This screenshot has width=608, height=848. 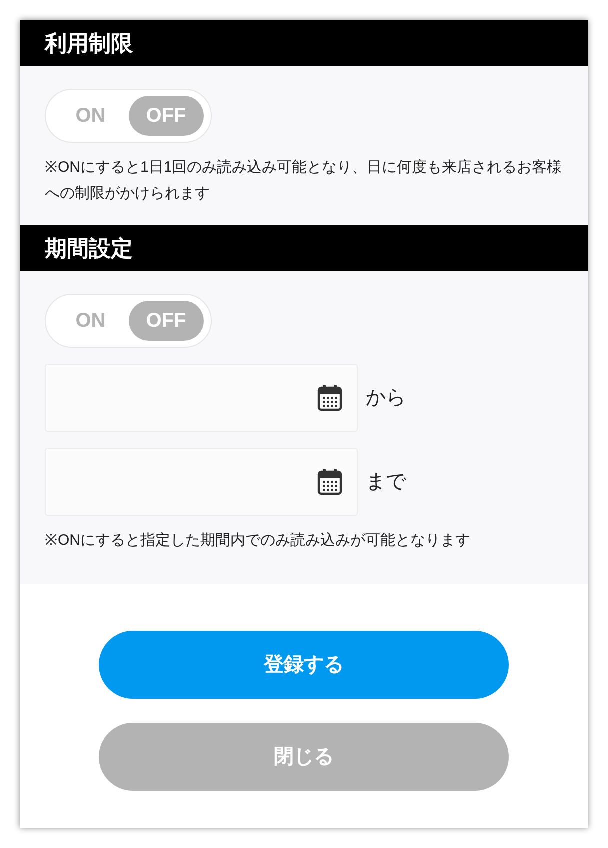 What do you see at coordinates (304, 181) in the screenshot?
I see `note-text: ※ONにすると1日1回のみ読み込み可能となり、日に何度も来店されるお客様への制限がかけられます` at bounding box center [304, 181].